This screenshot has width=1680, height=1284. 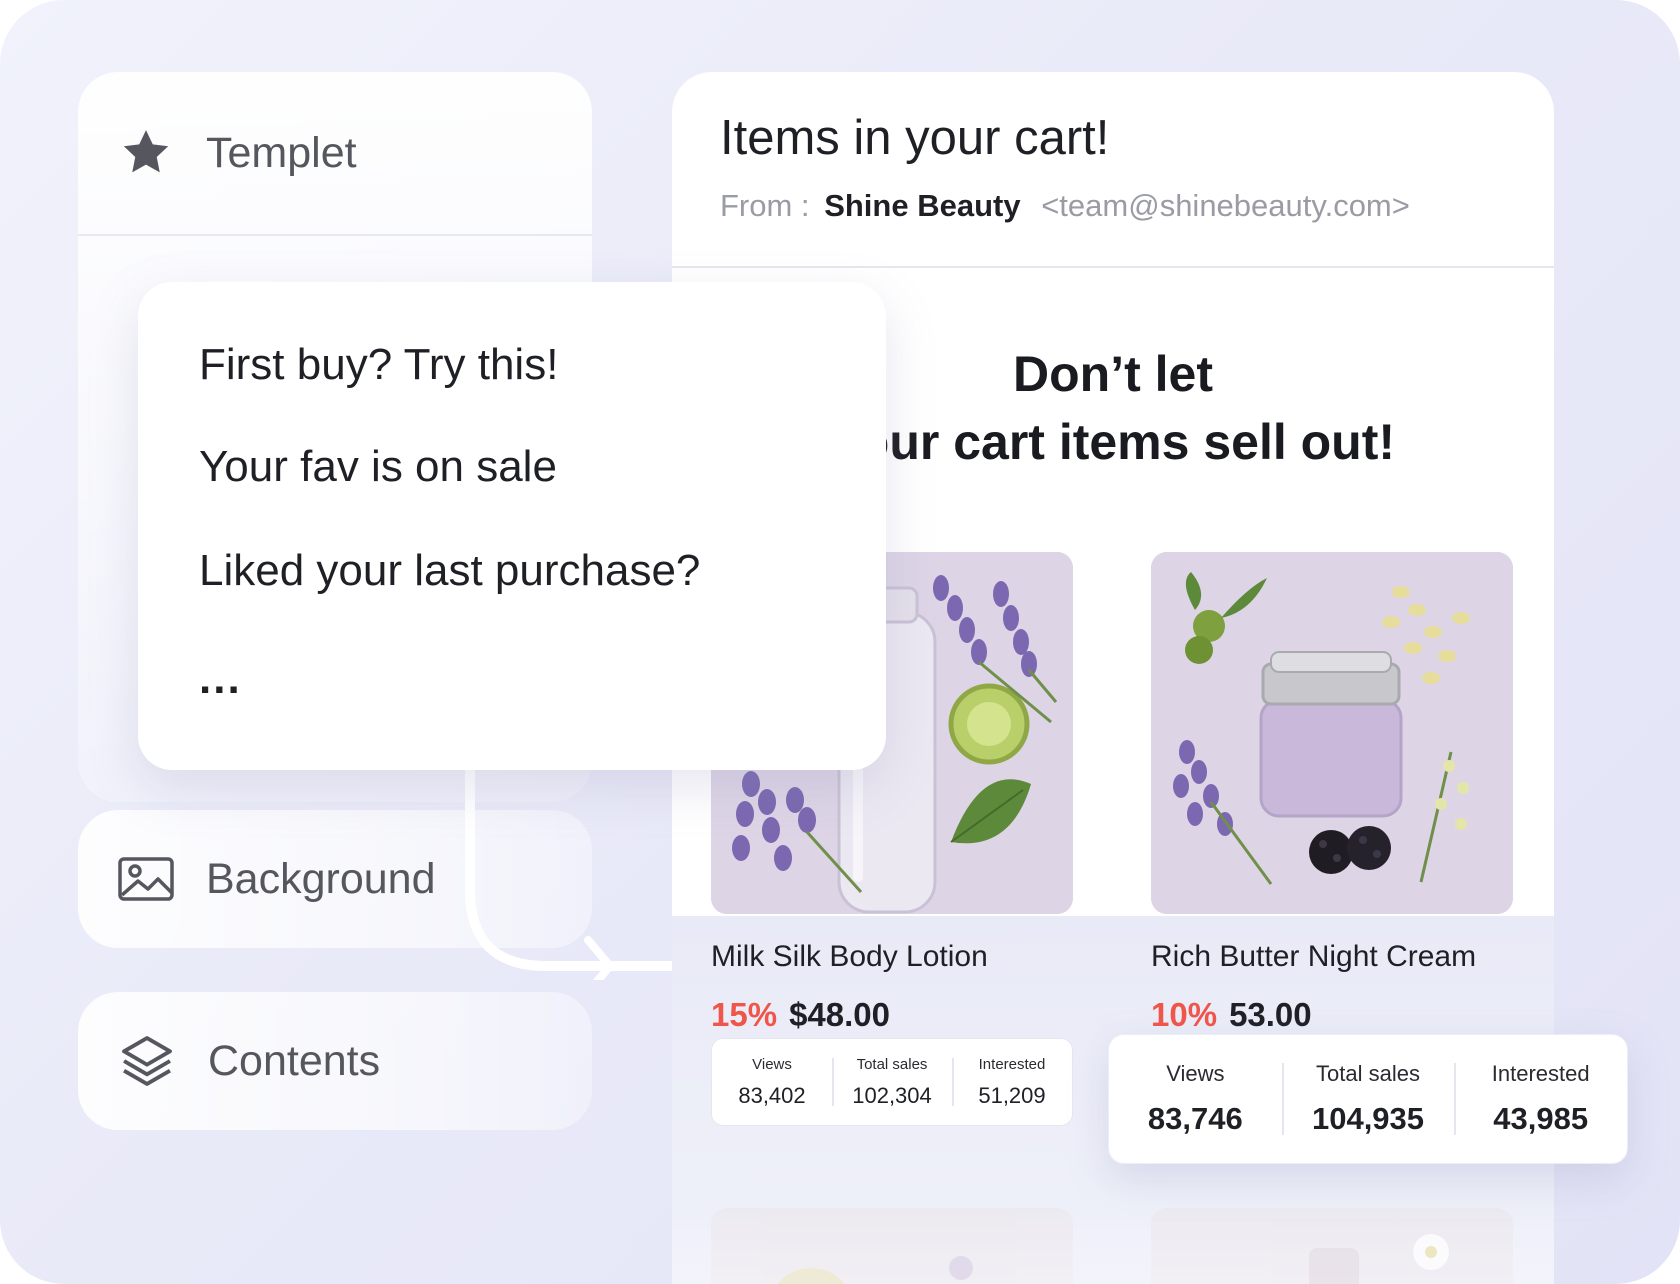 What do you see at coordinates (1184, 1014) in the screenshot?
I see `discount-badge: 10%` at bounding box center [1184, 1014].